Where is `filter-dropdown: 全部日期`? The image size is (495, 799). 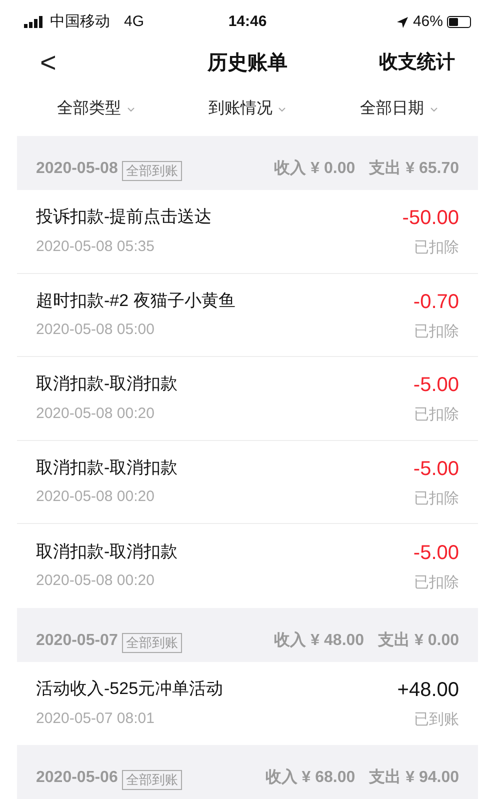 filter-dropdown: 全部日期 is located at coordinates (399, 109).